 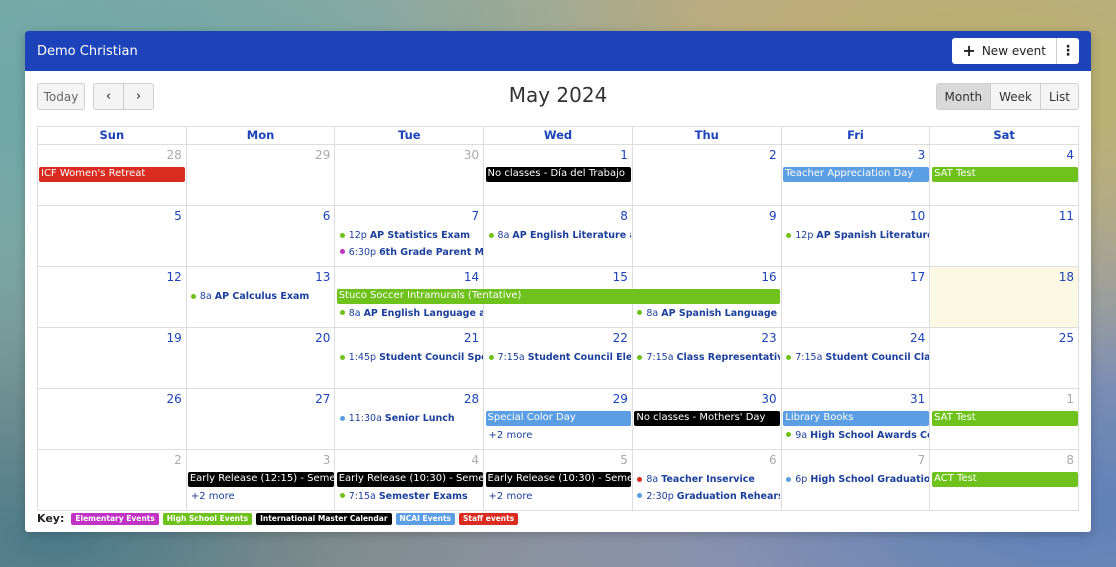 What do you see at coordinates (768, 277) in the screenshot?
I see `day-number: 16` at bounding box center [768, 277].